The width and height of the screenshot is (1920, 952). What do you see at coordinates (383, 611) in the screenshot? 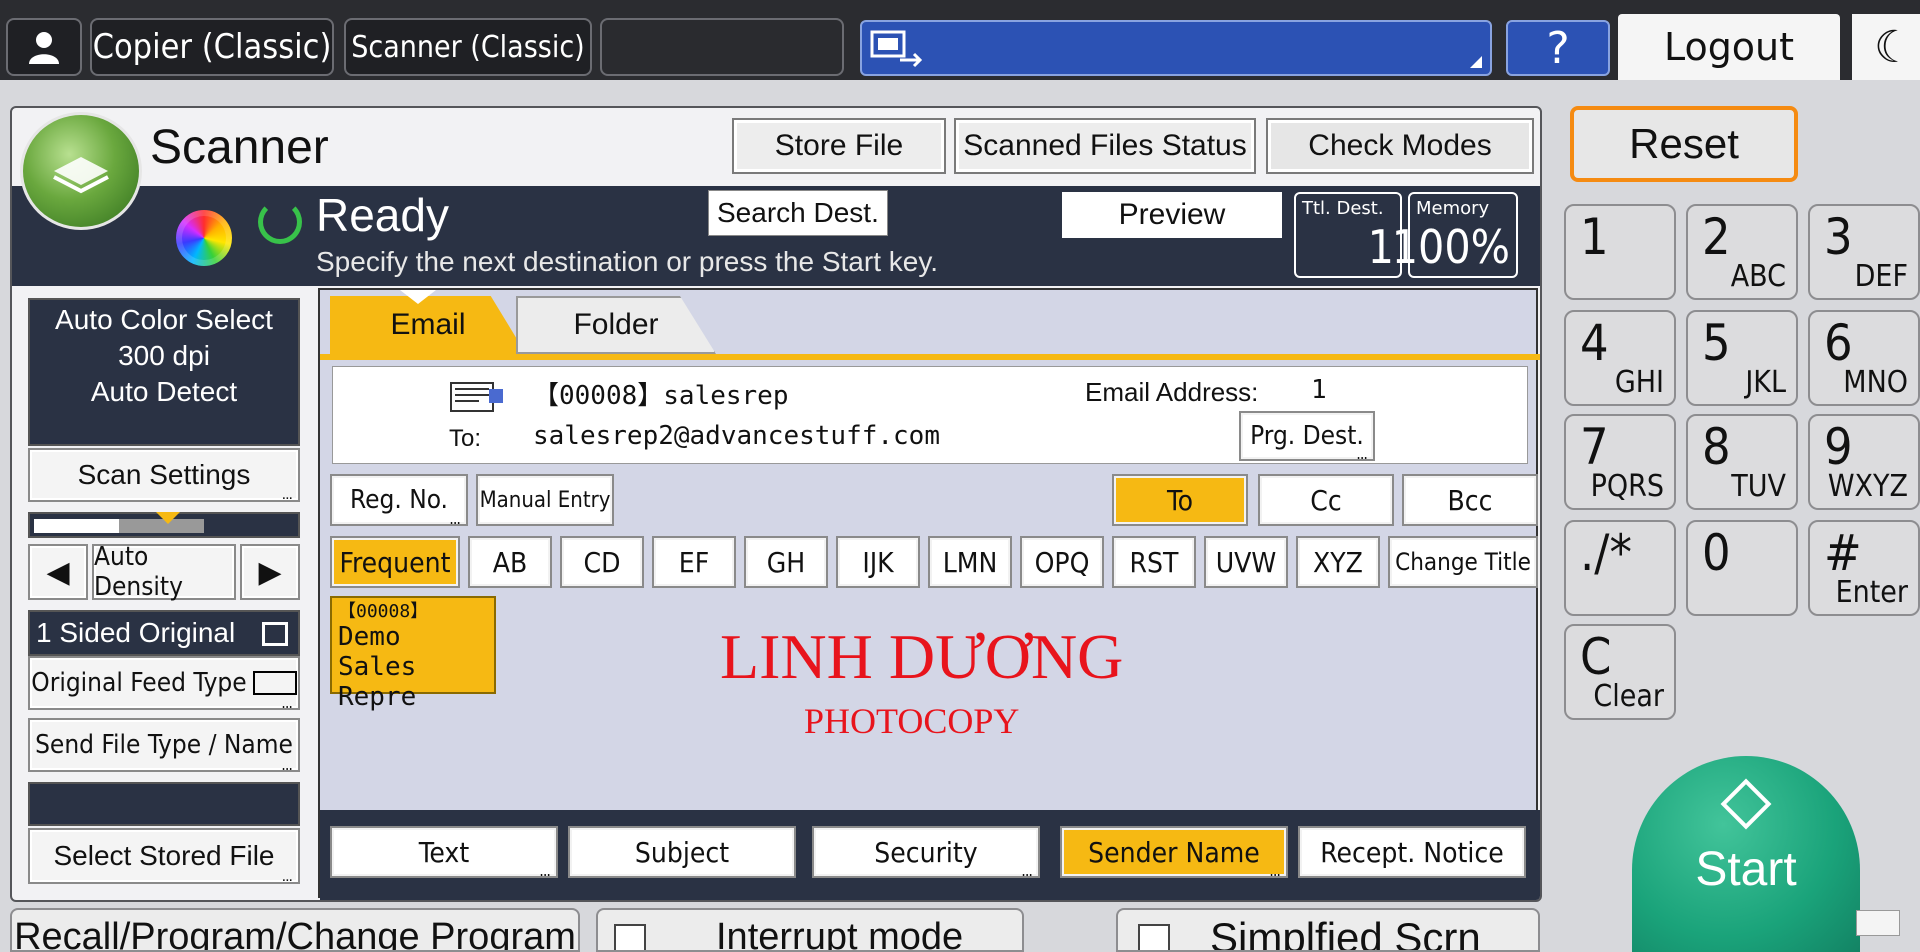
I see `destination-card-id: 【00008】` at bounding box center [383, 611].